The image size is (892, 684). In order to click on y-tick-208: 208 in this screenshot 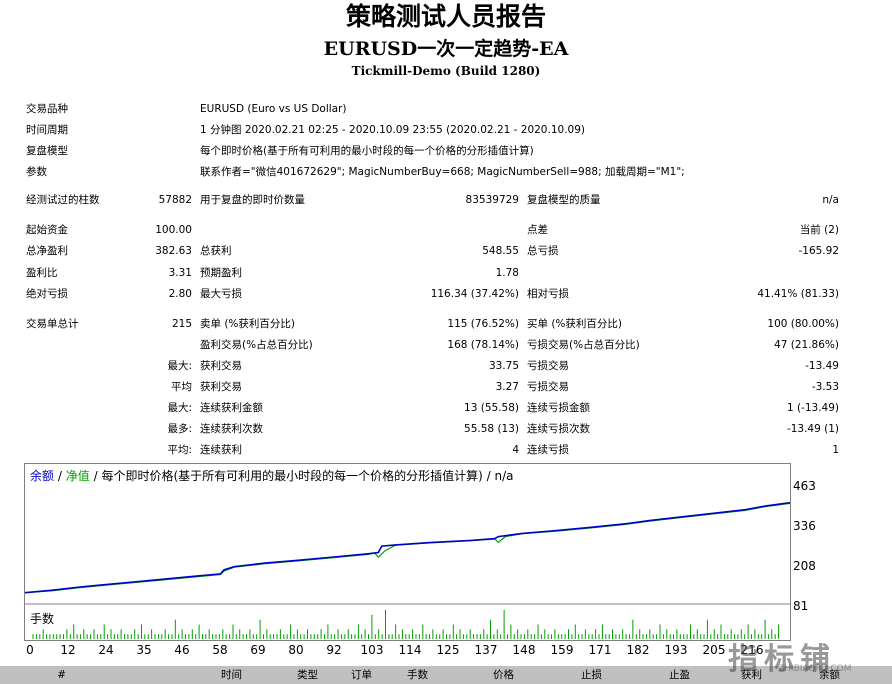, I will do `click(804, 566)`.